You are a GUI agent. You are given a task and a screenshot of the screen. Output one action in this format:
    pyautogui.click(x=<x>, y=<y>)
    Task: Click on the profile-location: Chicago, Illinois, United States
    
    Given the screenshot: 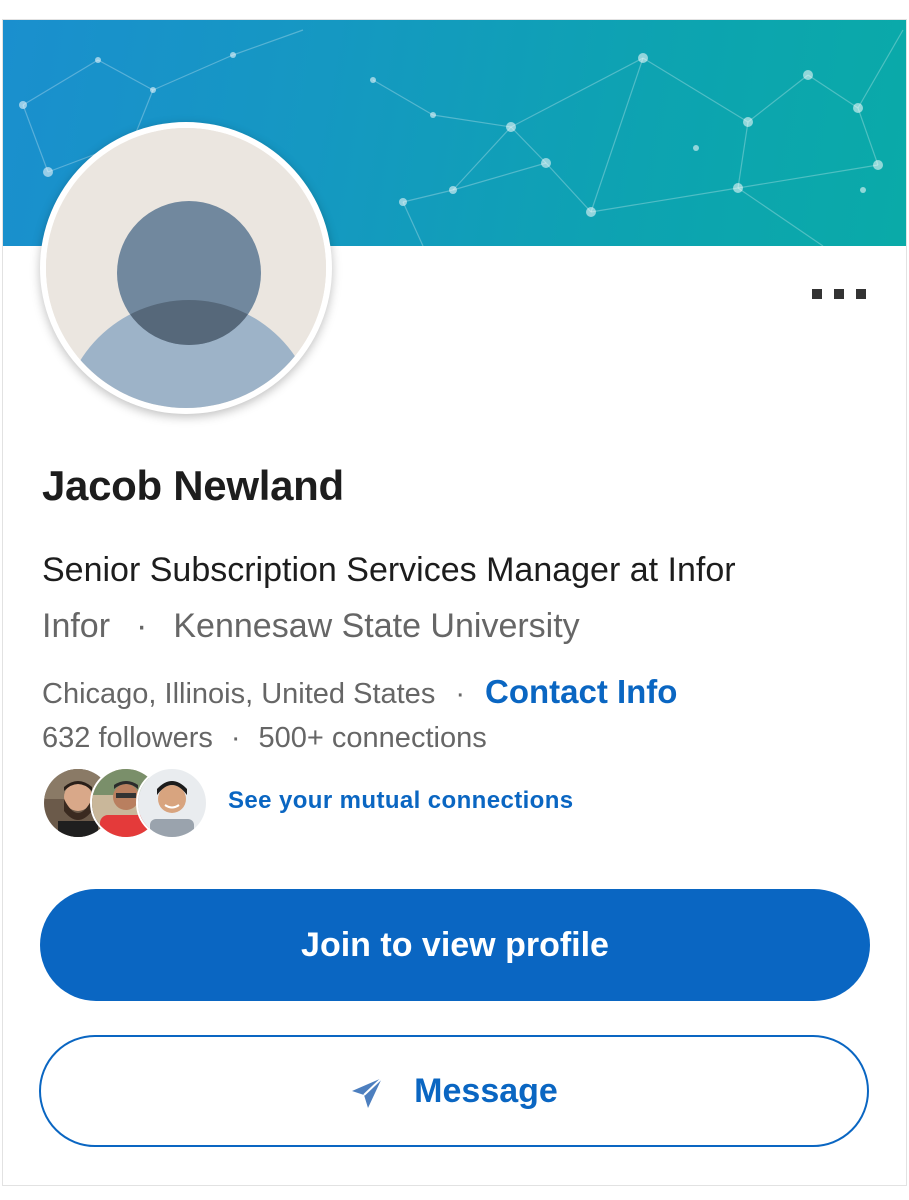 What is the action you would take?
    pyautogui.click(x=239, y=694)
    